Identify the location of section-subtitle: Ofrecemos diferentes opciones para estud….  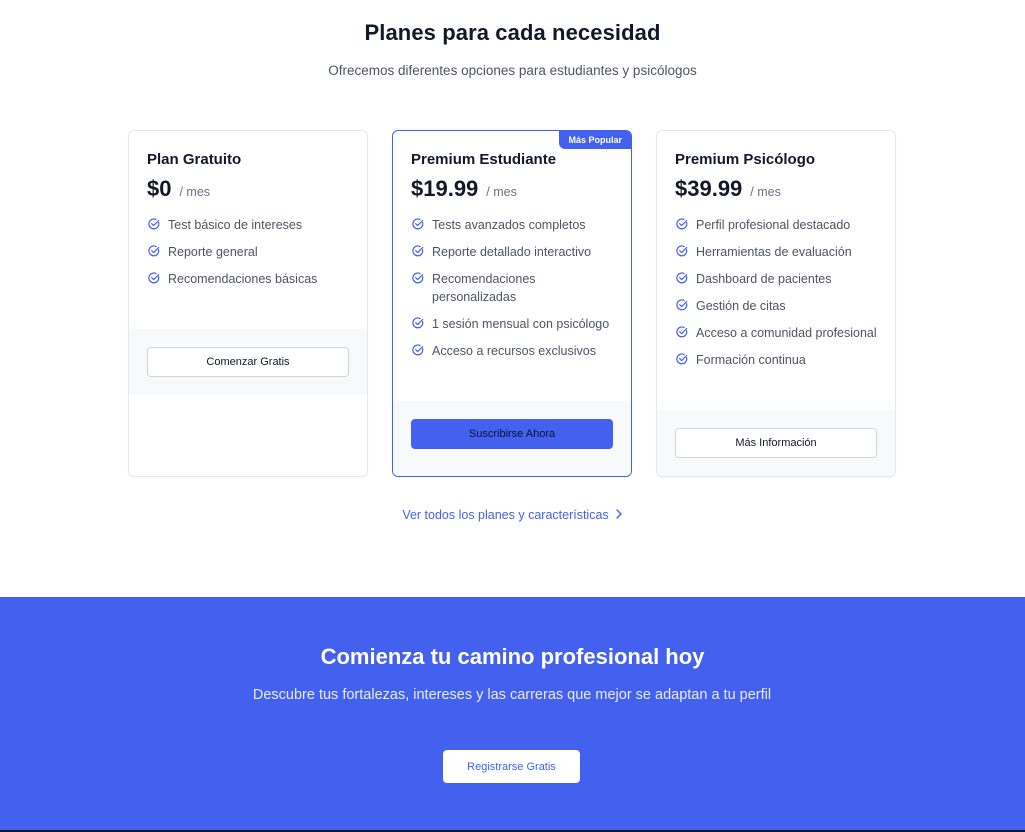
(512, 70).